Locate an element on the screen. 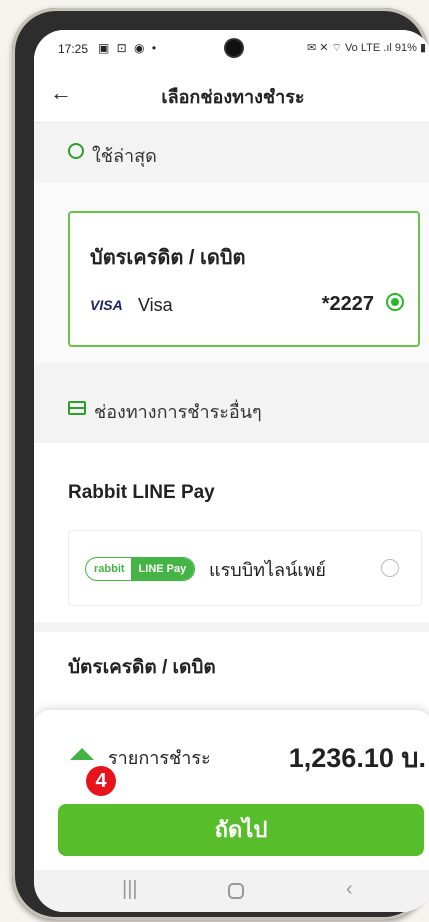  logo-linepay-text: LINE Pay is located at coordinates (162, 569).